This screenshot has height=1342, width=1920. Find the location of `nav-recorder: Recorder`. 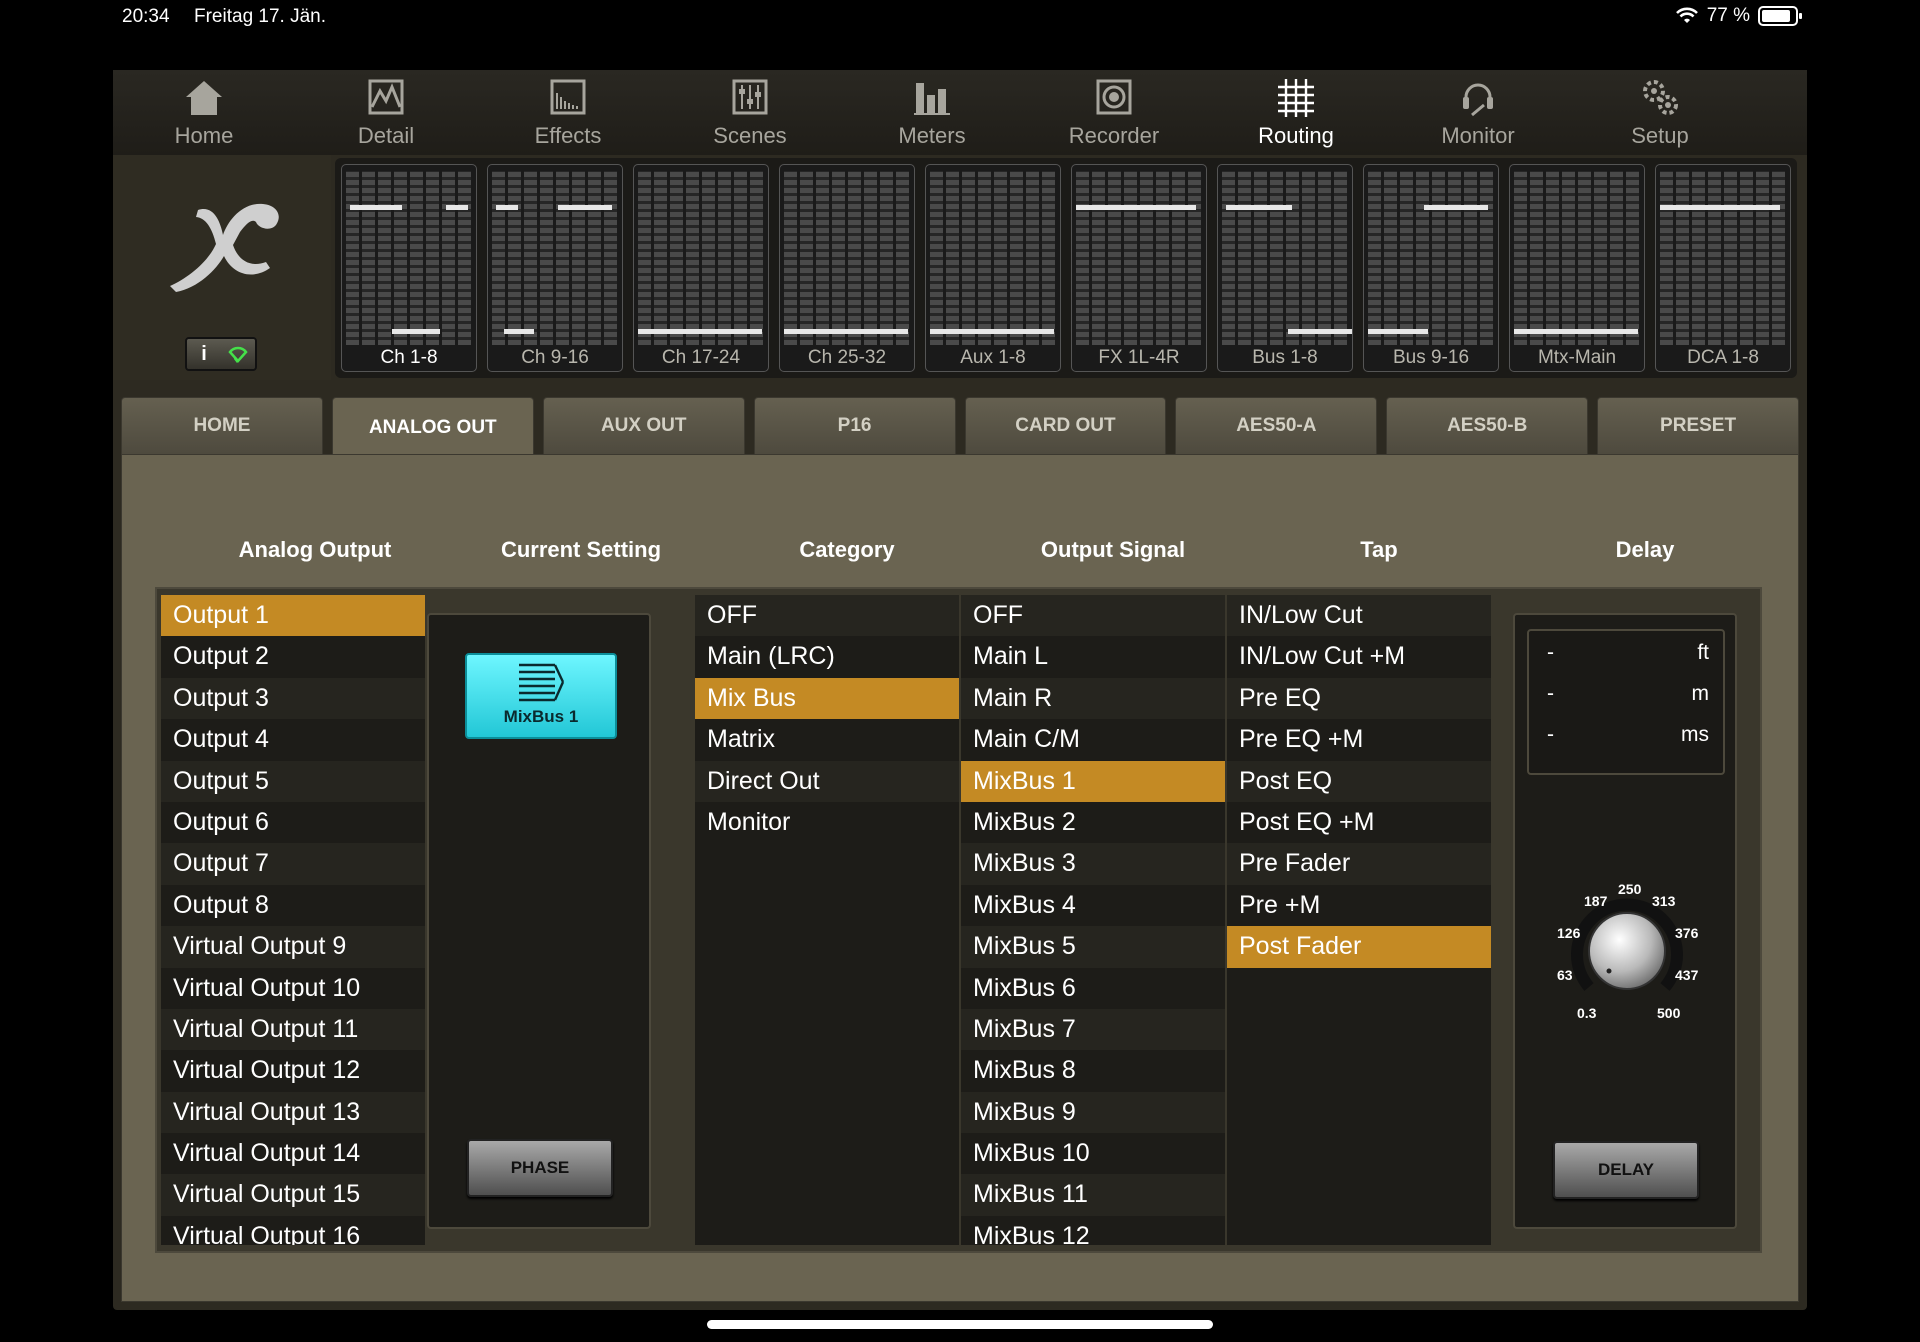

nav-recorder: Recorder is located at coordinates (1114, 112).